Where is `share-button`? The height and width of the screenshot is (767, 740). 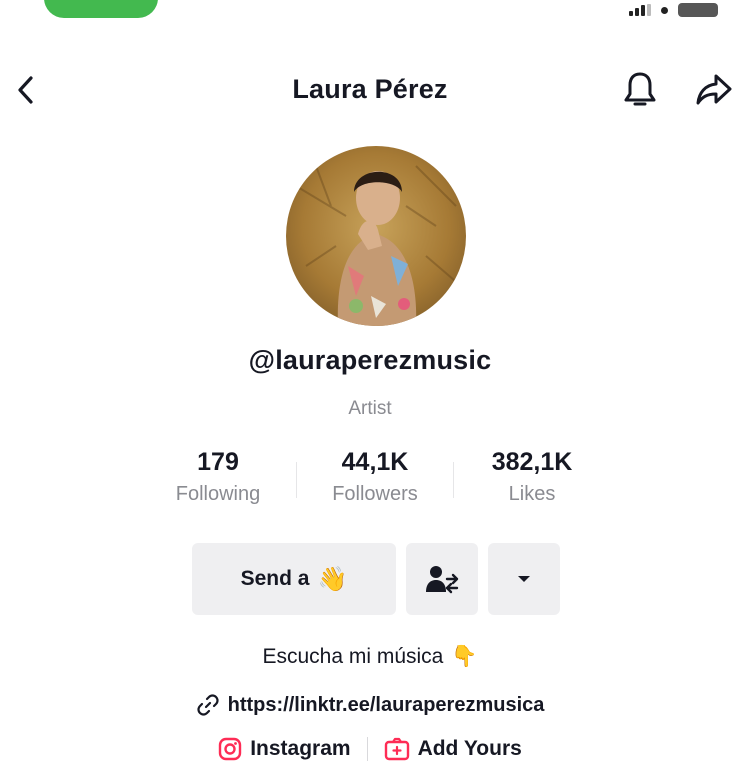 share-button is located at coordinates (714, 90).